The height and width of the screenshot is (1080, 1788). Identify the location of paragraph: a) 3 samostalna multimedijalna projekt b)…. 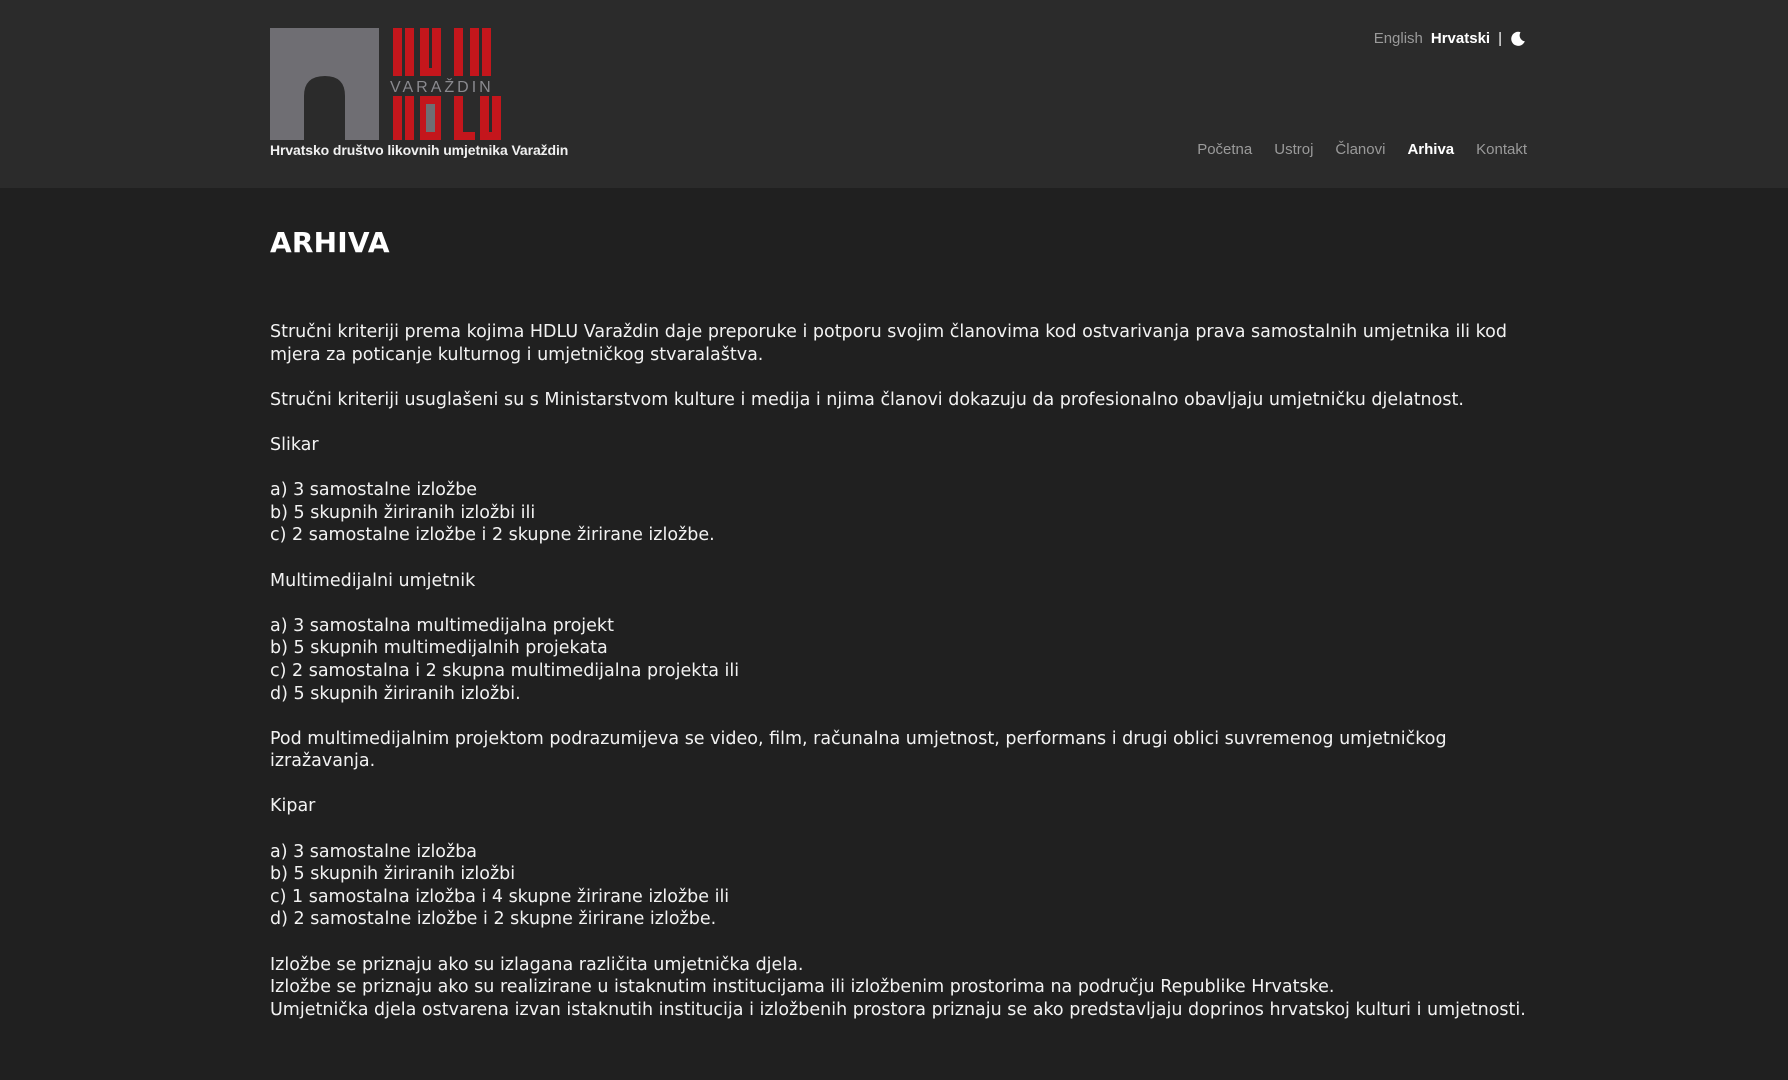
(900, 660).